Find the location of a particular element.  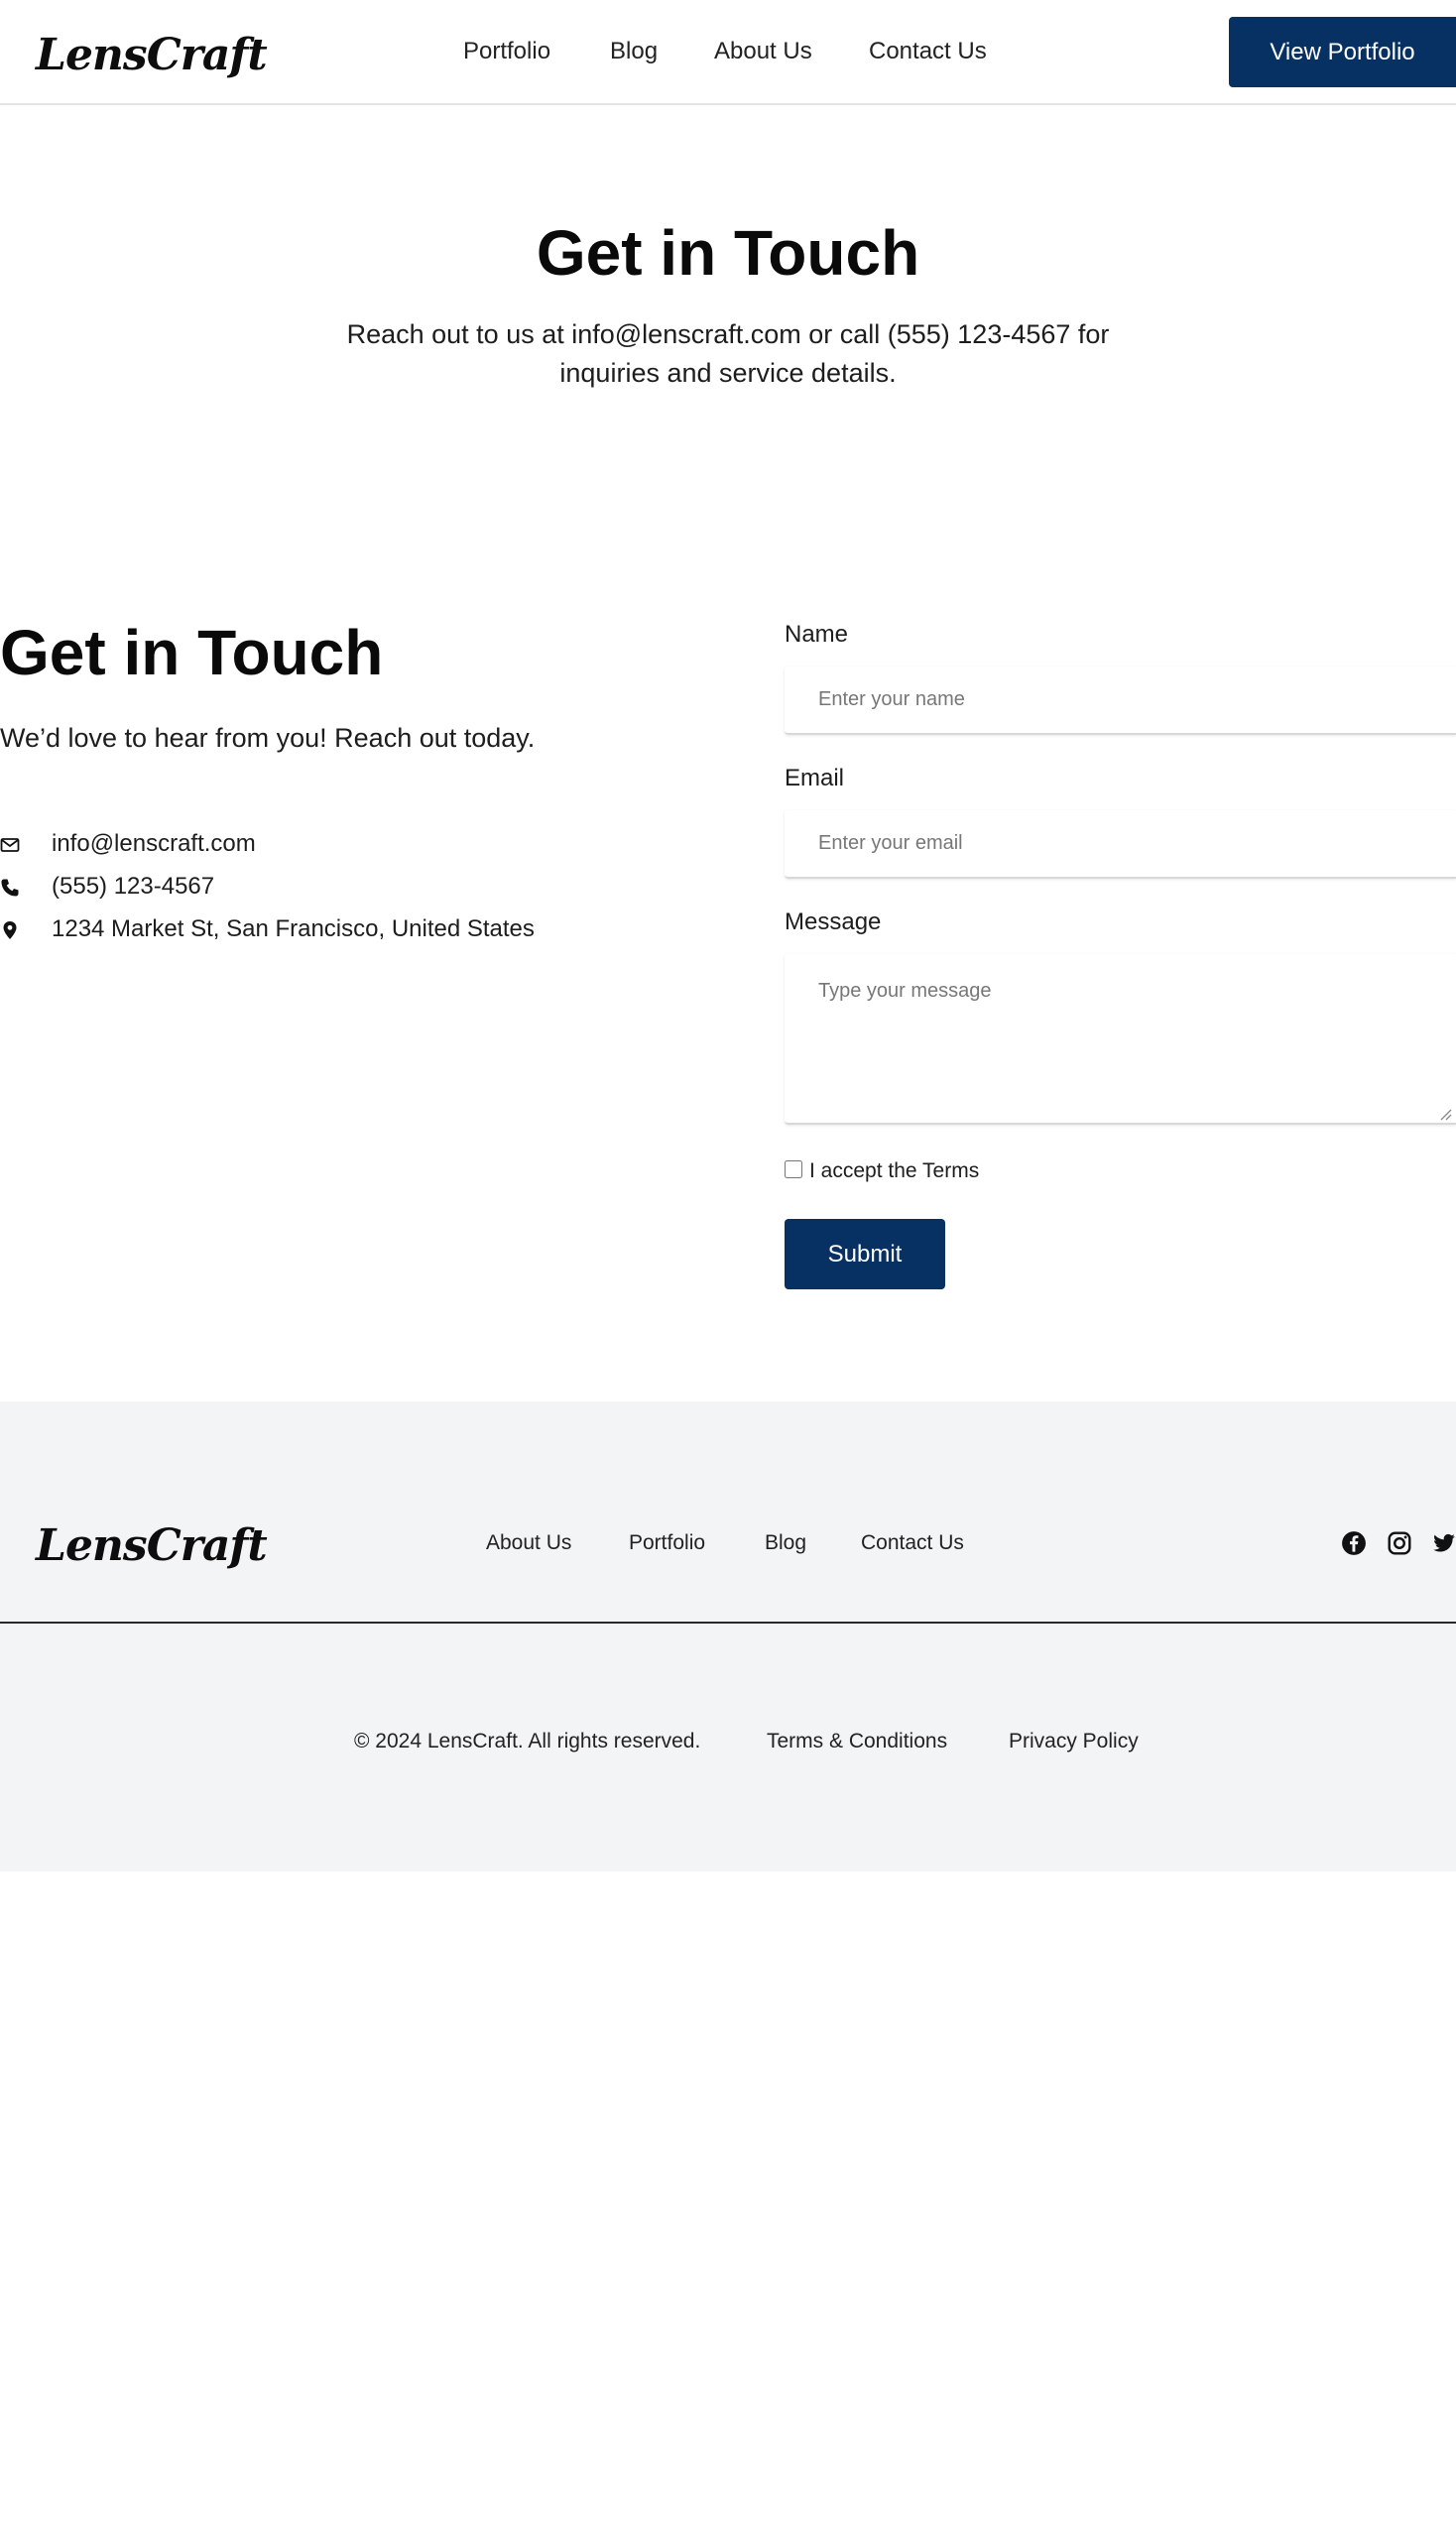

terms-link: Terms & Conditions is located at coordinates (857, 1742).